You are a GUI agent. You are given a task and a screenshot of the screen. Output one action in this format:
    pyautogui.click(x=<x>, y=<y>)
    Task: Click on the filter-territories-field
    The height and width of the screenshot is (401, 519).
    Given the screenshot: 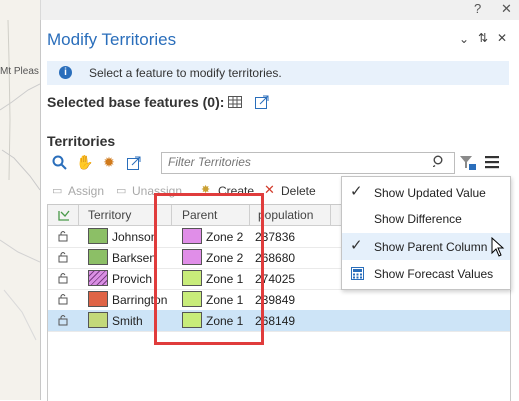 What is the action you would take?
    pyautogui.click(x=308, y=163)
    